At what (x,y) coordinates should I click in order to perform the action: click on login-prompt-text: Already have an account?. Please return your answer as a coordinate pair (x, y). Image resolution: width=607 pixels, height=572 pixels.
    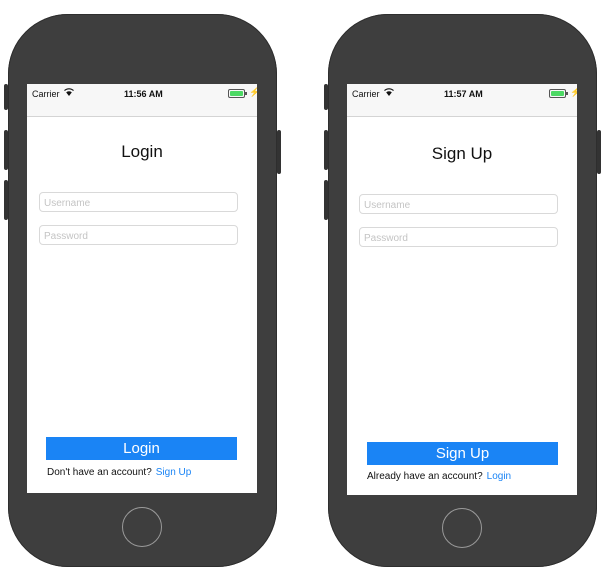
    Looking at the image, I should click on (425, 476).